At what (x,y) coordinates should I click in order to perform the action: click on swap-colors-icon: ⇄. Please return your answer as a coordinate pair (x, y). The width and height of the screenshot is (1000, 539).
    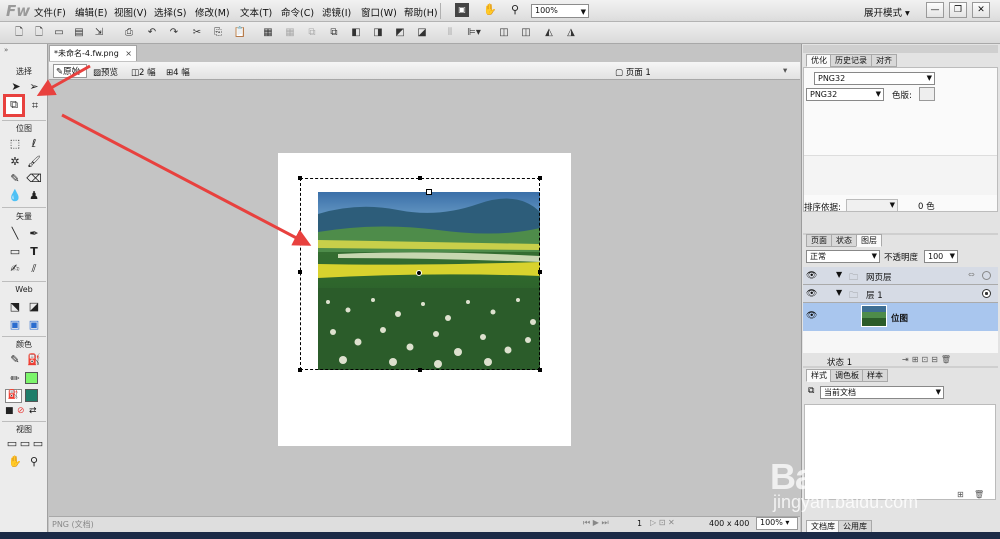
    Looking at the image, I should click on (33, 411).